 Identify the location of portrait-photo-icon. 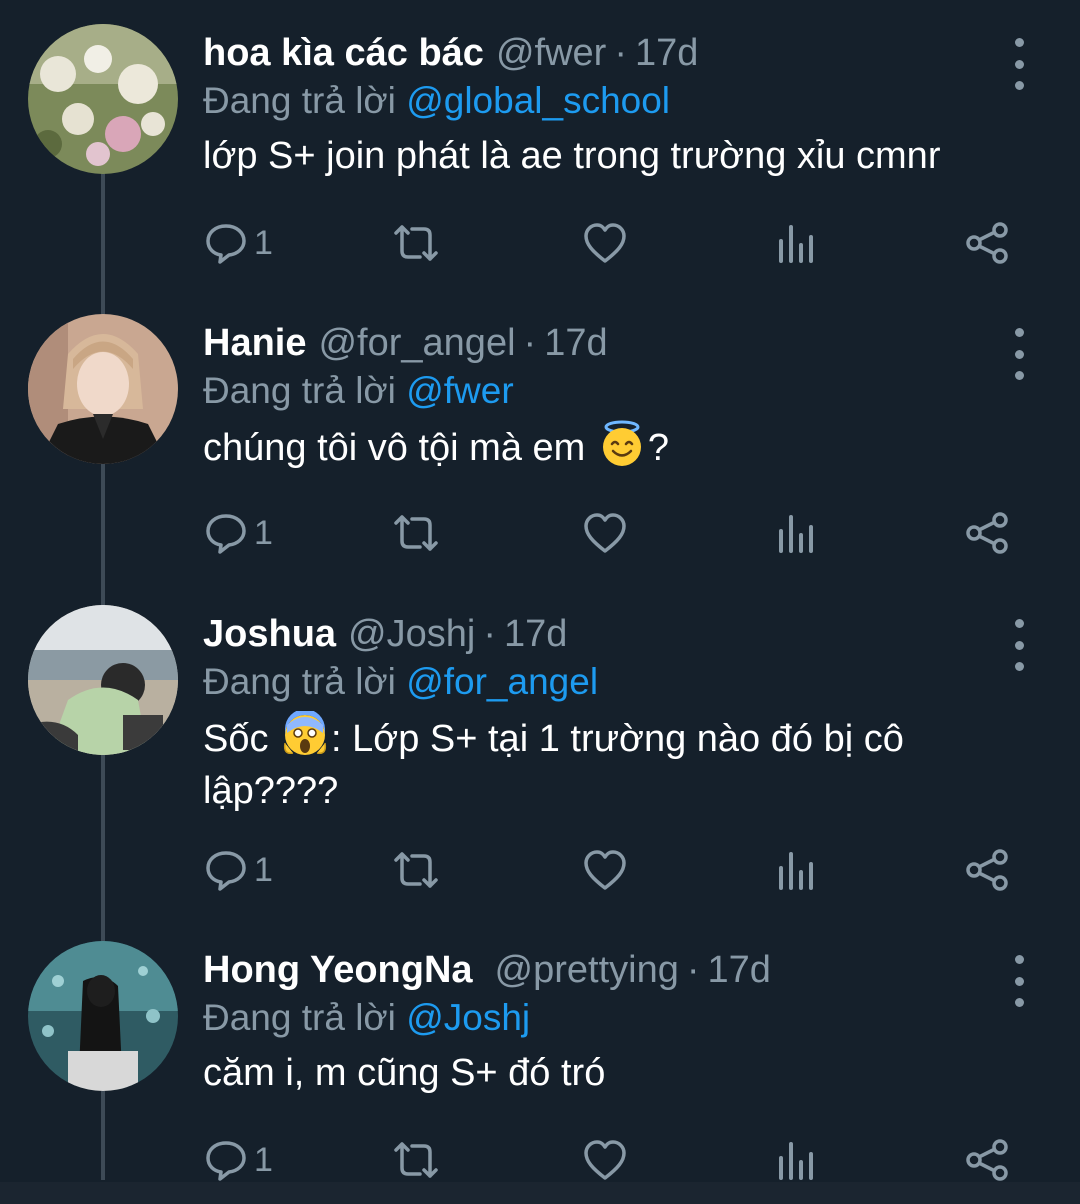
(103, 389).